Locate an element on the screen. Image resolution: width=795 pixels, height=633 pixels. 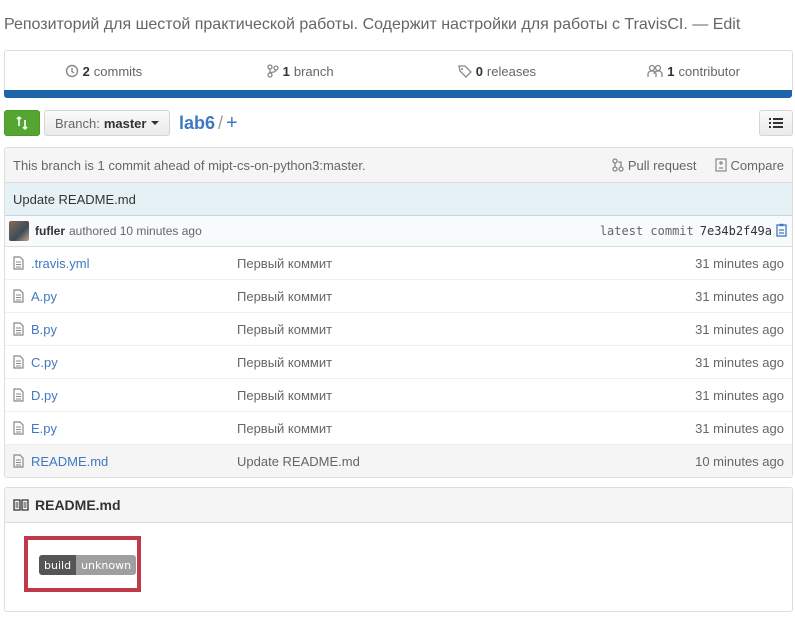
commits-link: 2 commits is located at coordinates (103, 71).